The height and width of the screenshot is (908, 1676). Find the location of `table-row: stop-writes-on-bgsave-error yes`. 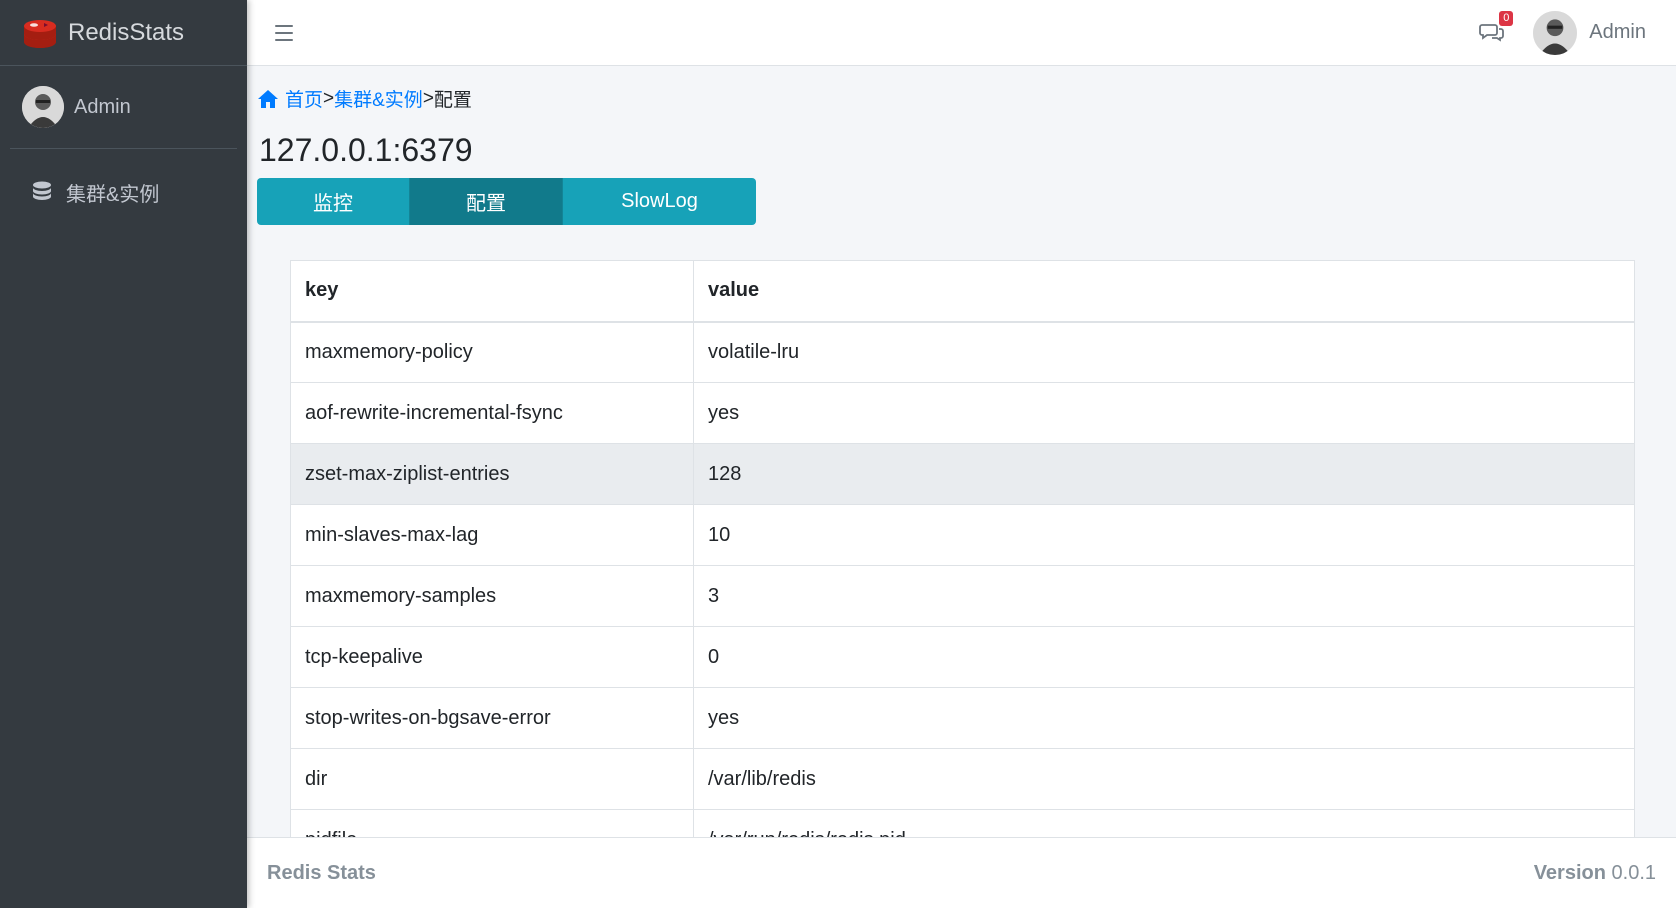

table-row: stop-writes-on-bgsave-error yes is located at coordinates (962, 718).